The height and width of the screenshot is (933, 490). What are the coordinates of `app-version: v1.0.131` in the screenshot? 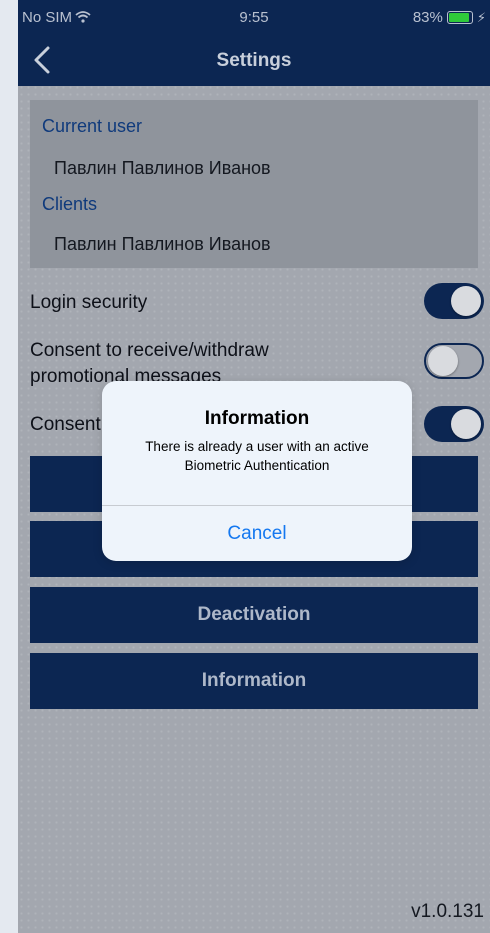 It's located at (447, 911).